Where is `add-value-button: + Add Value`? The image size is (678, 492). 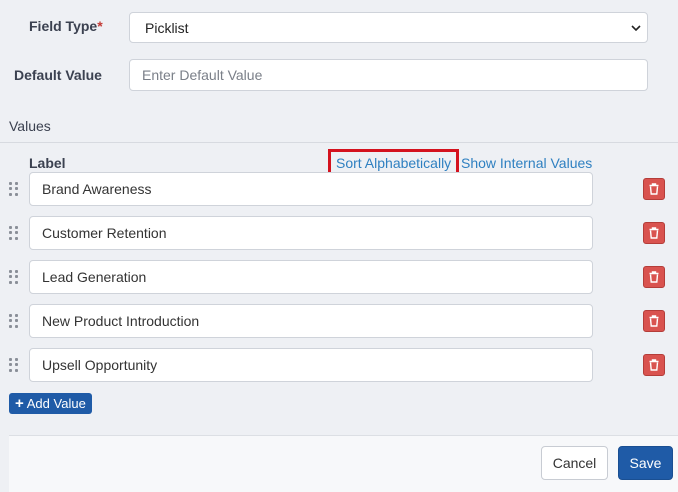
add-value-button: + Add Value is located at coordinates (50, 403).